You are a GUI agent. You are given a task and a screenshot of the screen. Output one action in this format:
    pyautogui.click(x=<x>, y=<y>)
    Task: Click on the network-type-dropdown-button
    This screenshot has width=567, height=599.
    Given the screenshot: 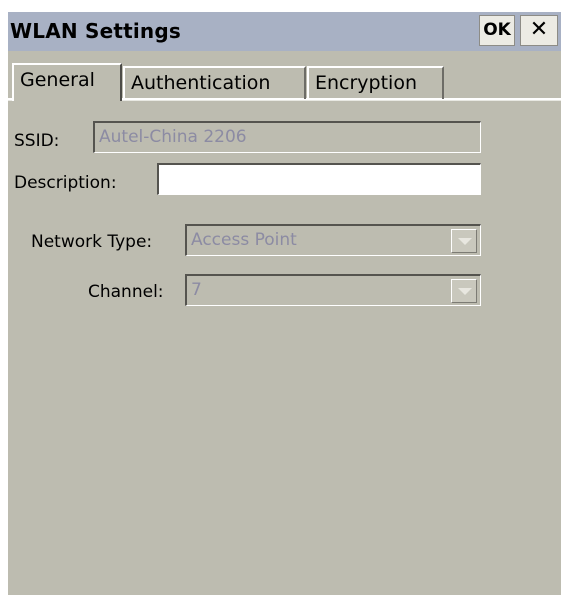 What is the action you would take?
    pyautogui.click(x=464, y=241)
    